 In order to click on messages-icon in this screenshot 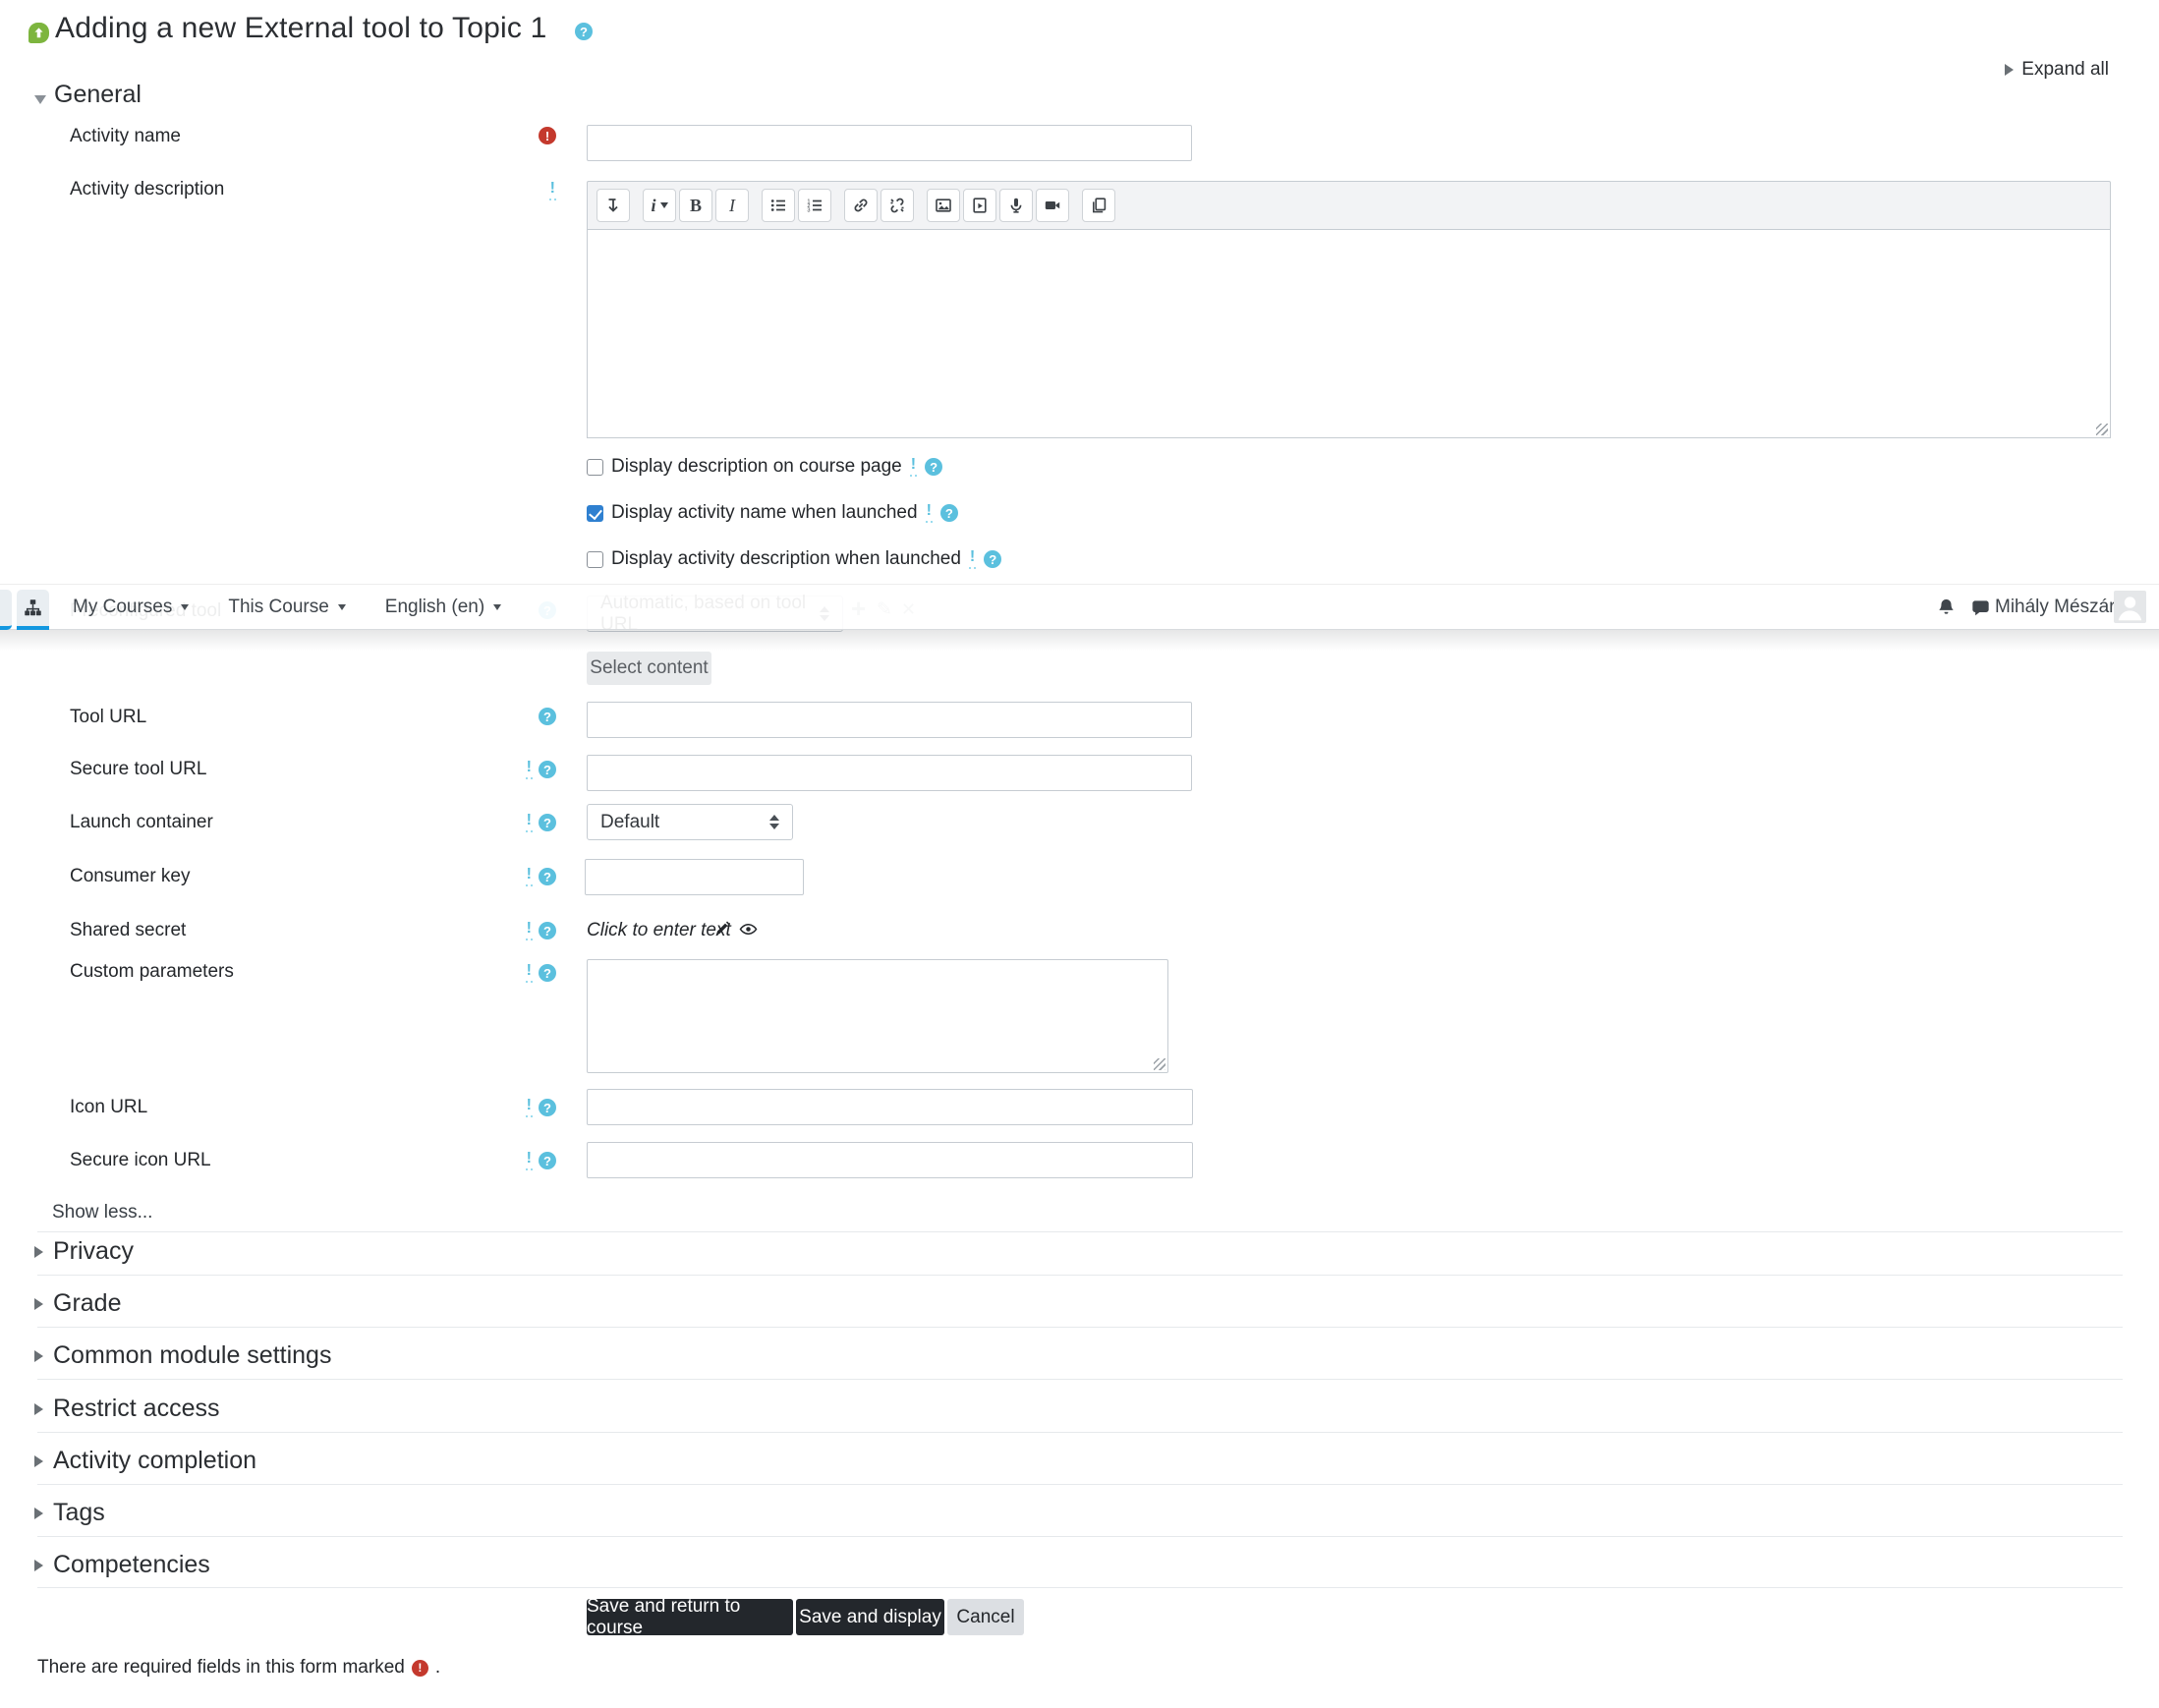, I will do `click(1980, 611)`.